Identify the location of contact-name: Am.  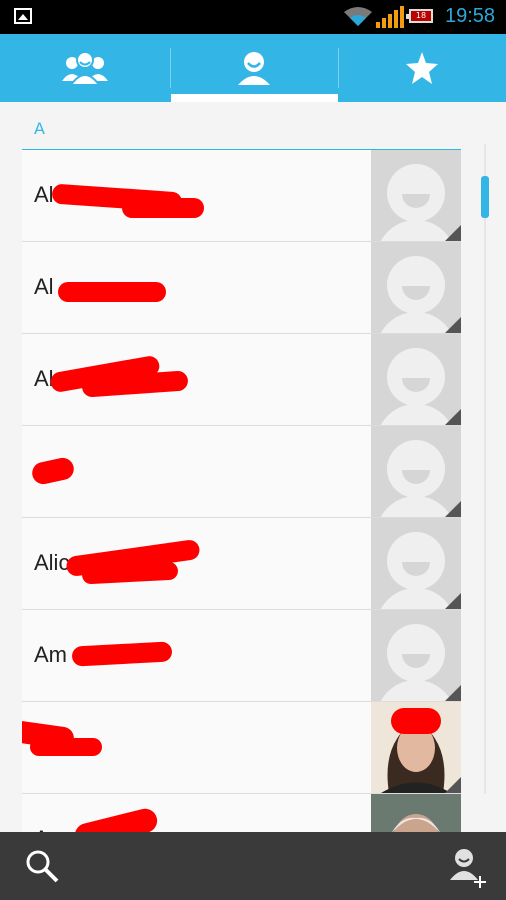
(50, 654).